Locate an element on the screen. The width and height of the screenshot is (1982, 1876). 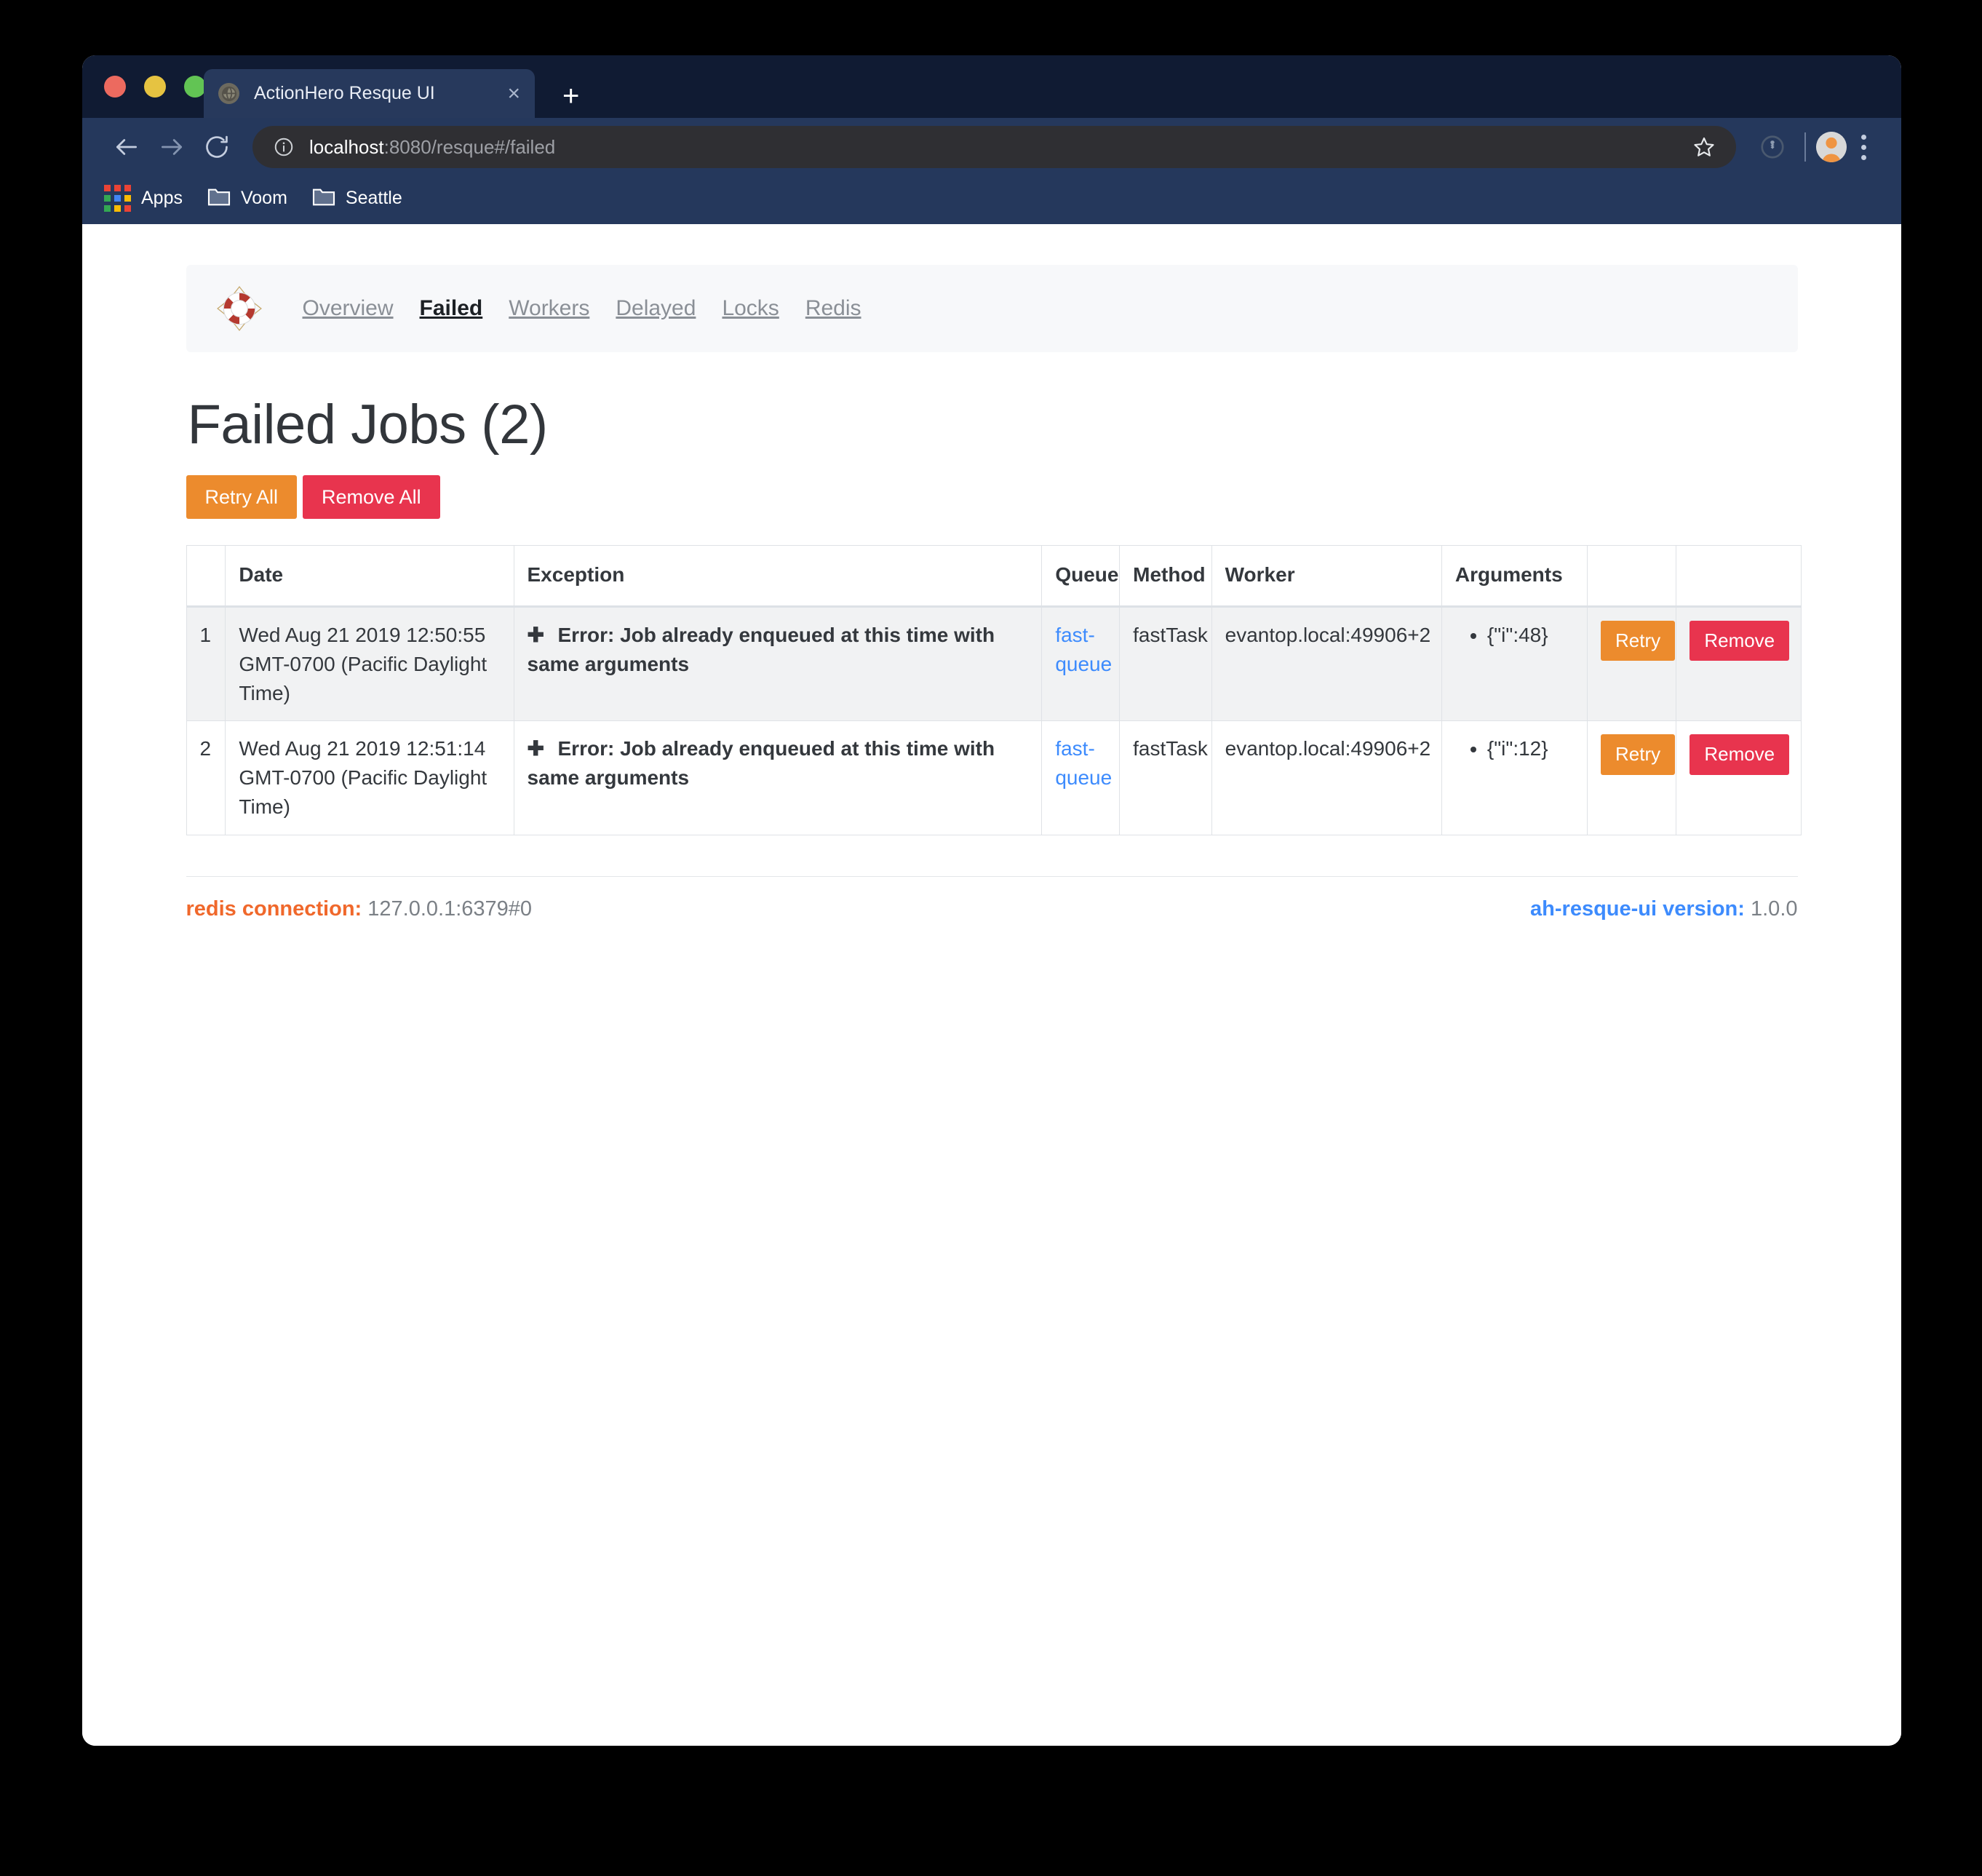
nav-item-overview: Overview is located at coordinates (348, 308).